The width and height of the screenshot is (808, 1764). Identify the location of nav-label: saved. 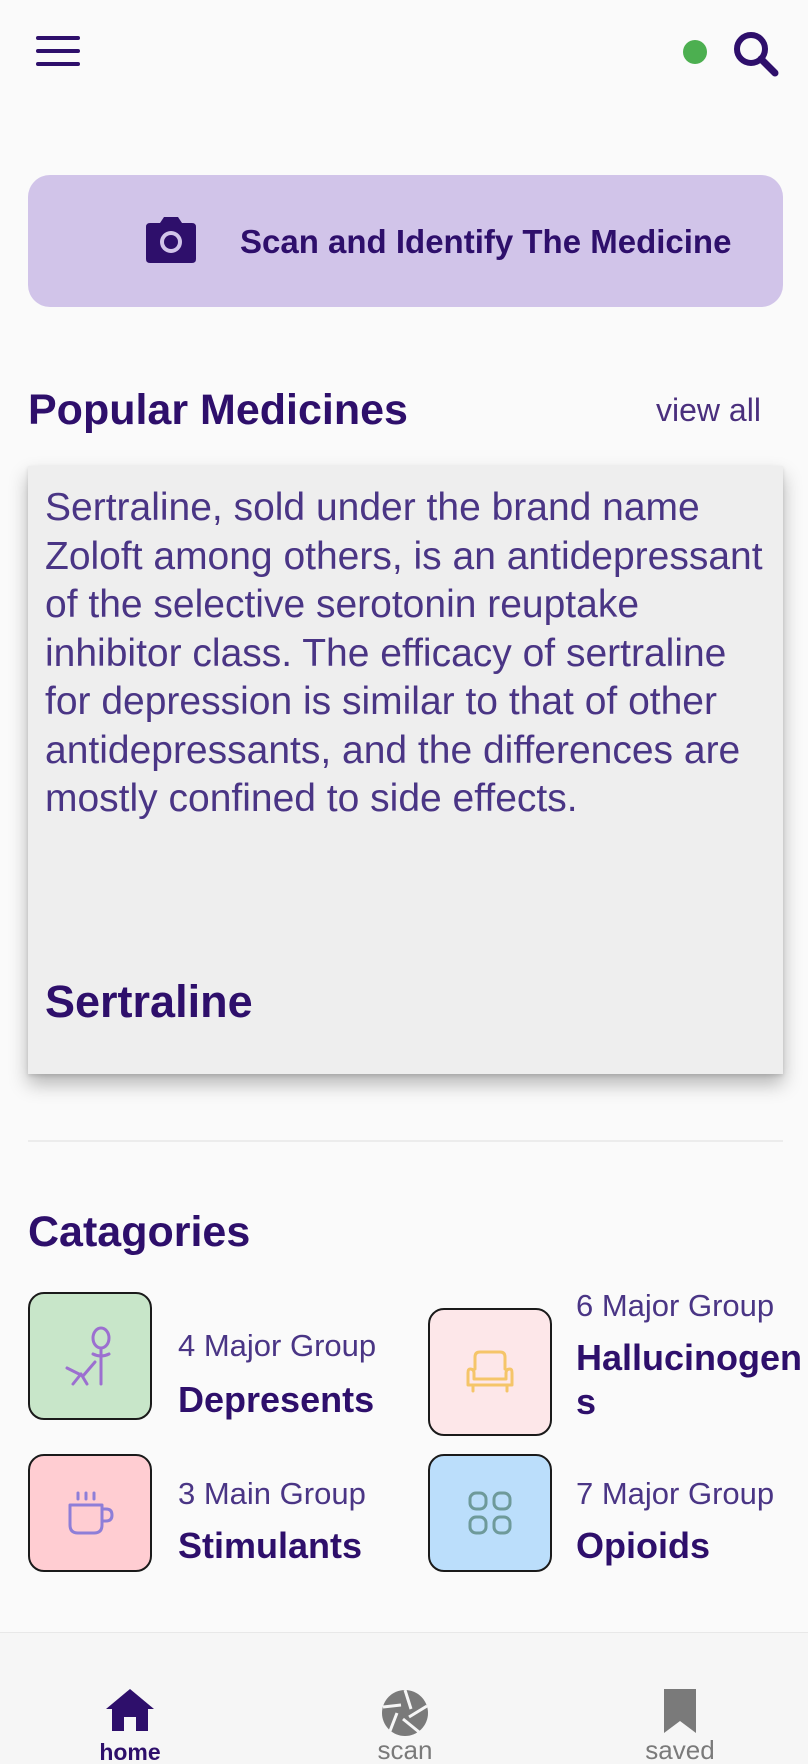
(680, 1749).